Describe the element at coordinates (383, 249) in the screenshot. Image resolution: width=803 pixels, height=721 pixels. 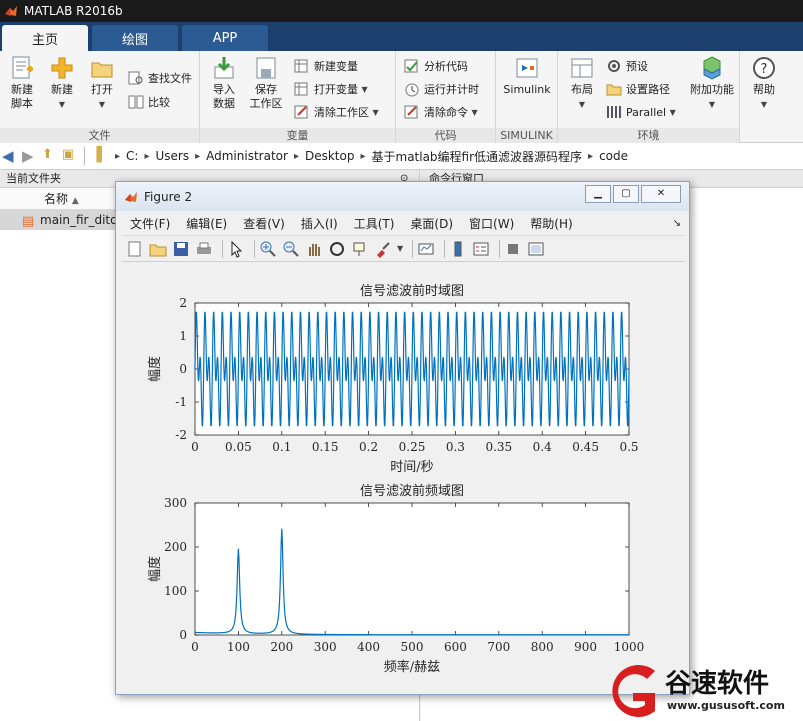
I see `brush-icon` at that location.